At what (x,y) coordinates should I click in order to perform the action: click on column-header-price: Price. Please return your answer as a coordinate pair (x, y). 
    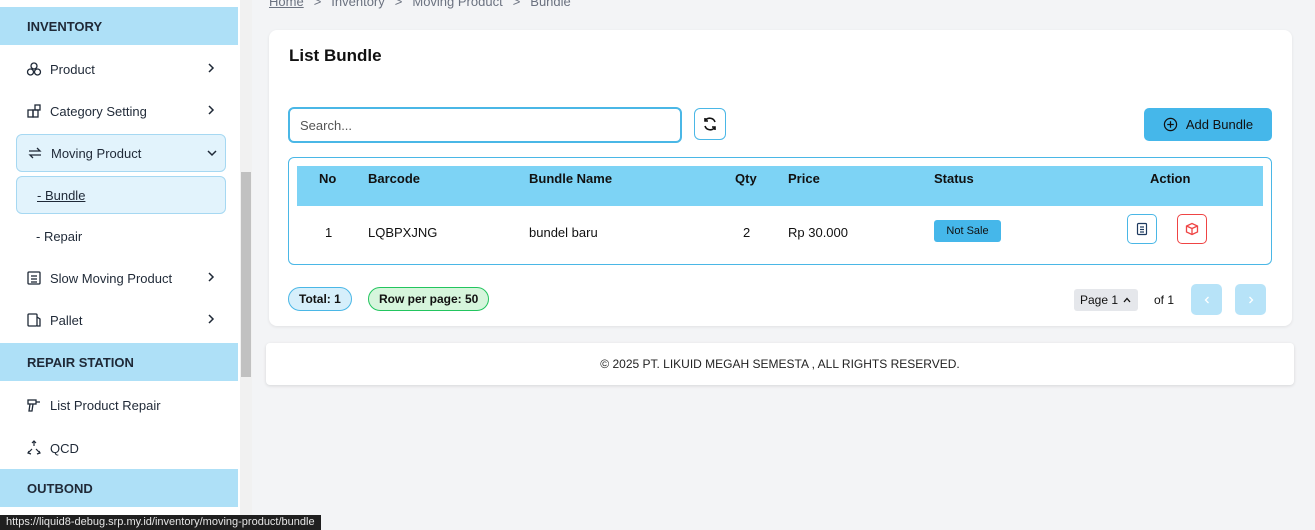
    Looking at the image, I should click on (804, 178).